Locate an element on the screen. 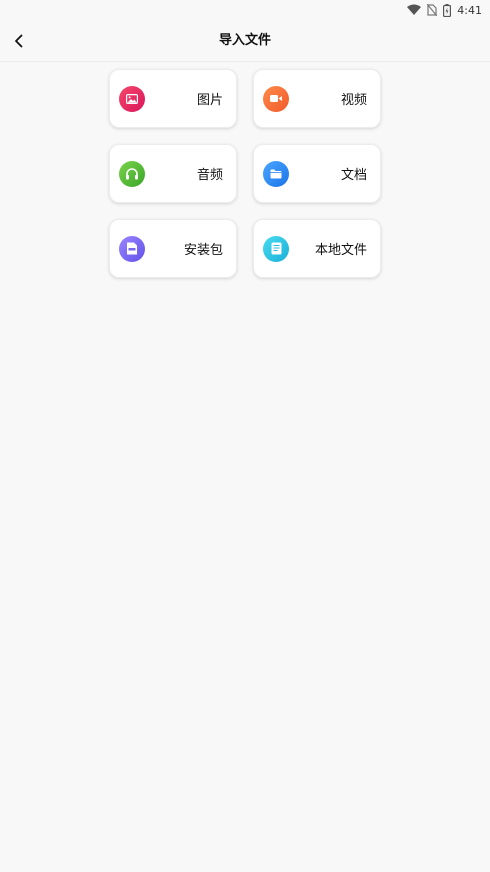 The width and height of the screenshot is (490, 872). app-bar: 导入文件 is located at coordinates (245, 41).